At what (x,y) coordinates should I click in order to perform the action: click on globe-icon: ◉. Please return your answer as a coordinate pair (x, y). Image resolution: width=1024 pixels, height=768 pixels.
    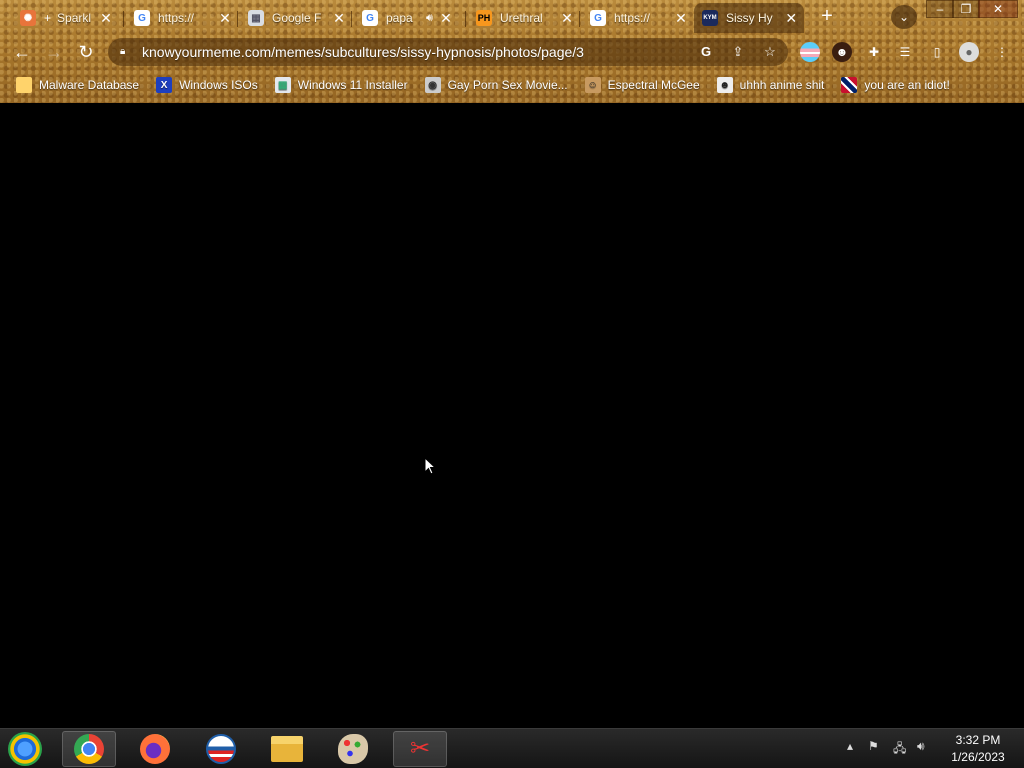
    Looking at the image, I should click on (432, 85).